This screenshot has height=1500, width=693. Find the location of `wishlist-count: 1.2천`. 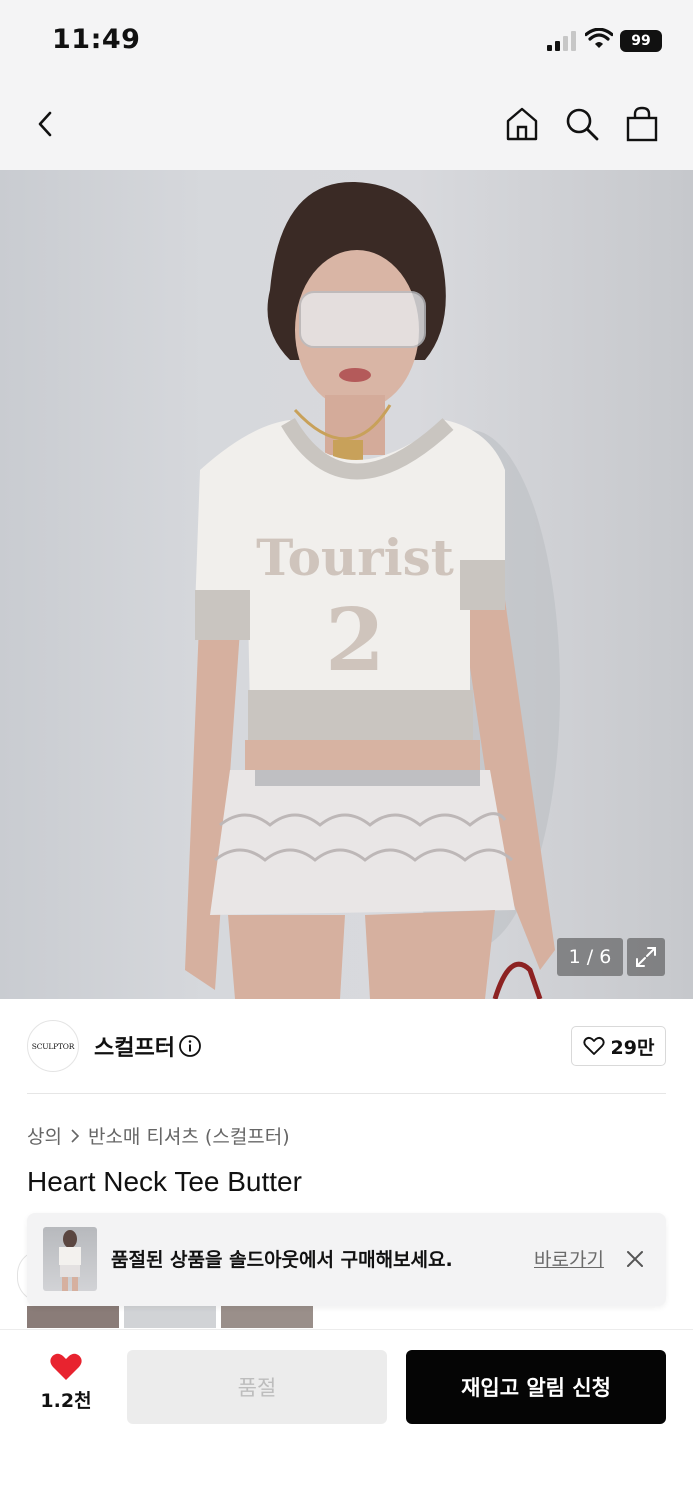

wishlist-count: 1.2천 is located at coordinates (66, 1401).